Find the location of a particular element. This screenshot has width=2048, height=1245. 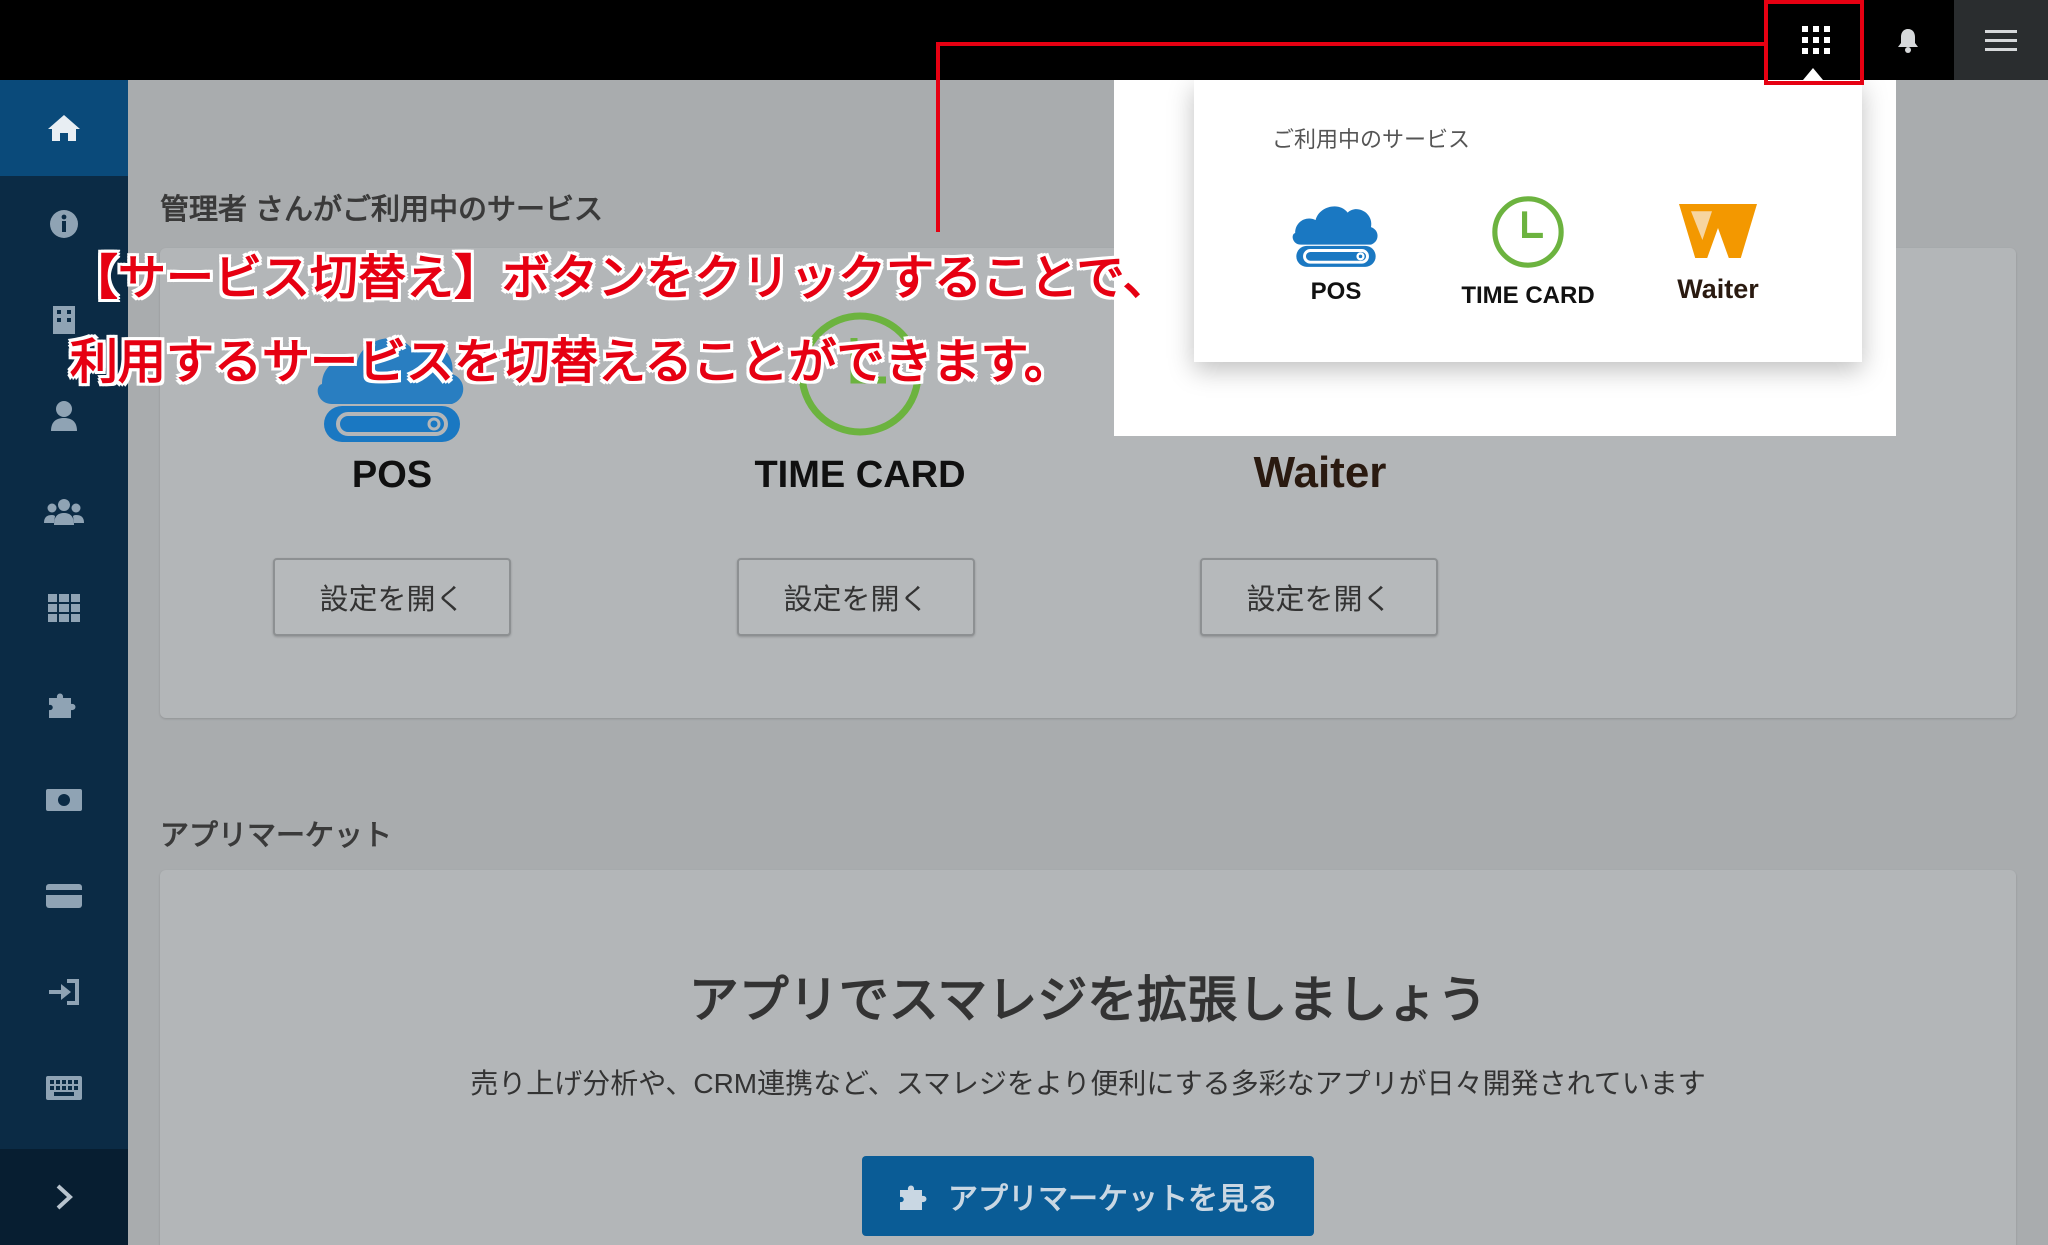

pos-logo-icon is located at coordinates (1335, 236).